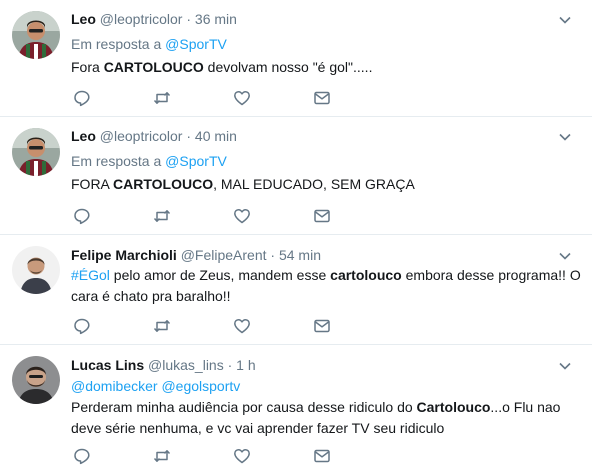 The height and width of the screenshot is (475, 592). I want to click on tweet-header: Leo @leoptricolor · 40 min, so click(154, 136).